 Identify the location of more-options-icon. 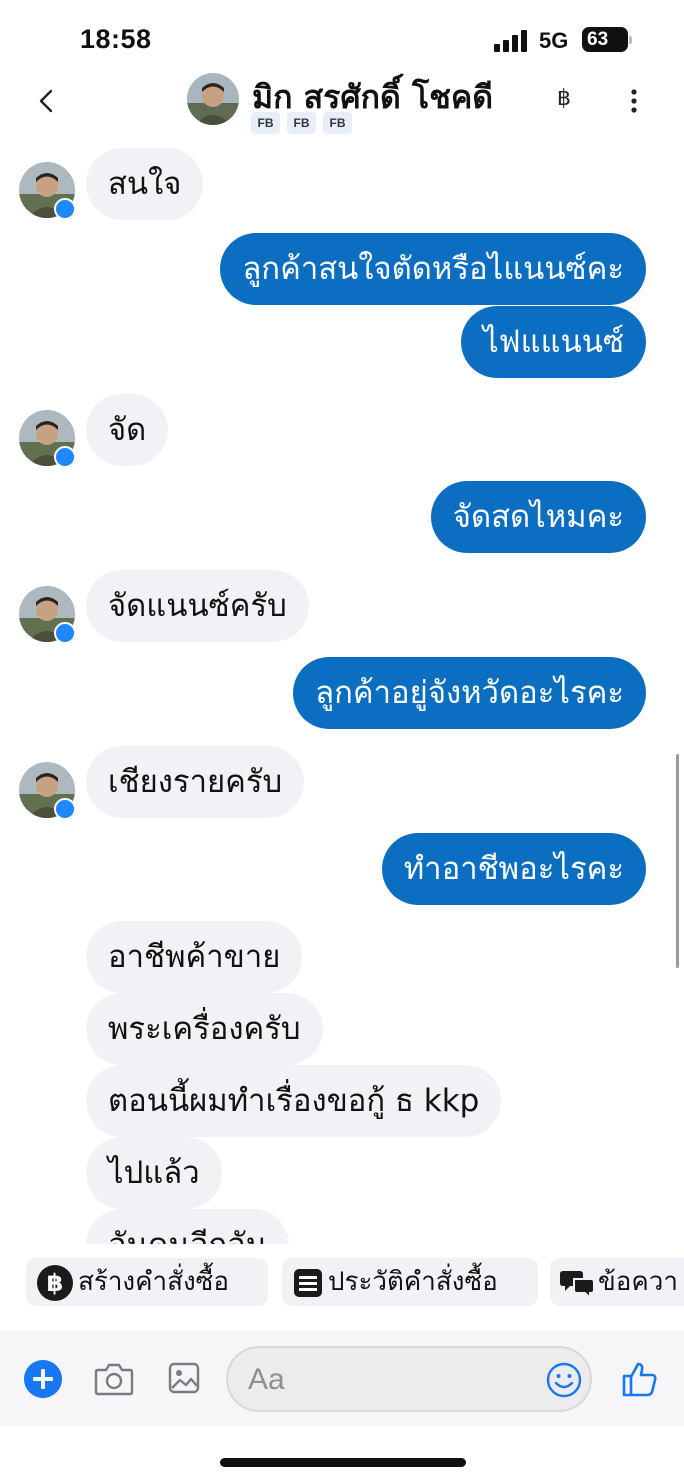
(634, 101).